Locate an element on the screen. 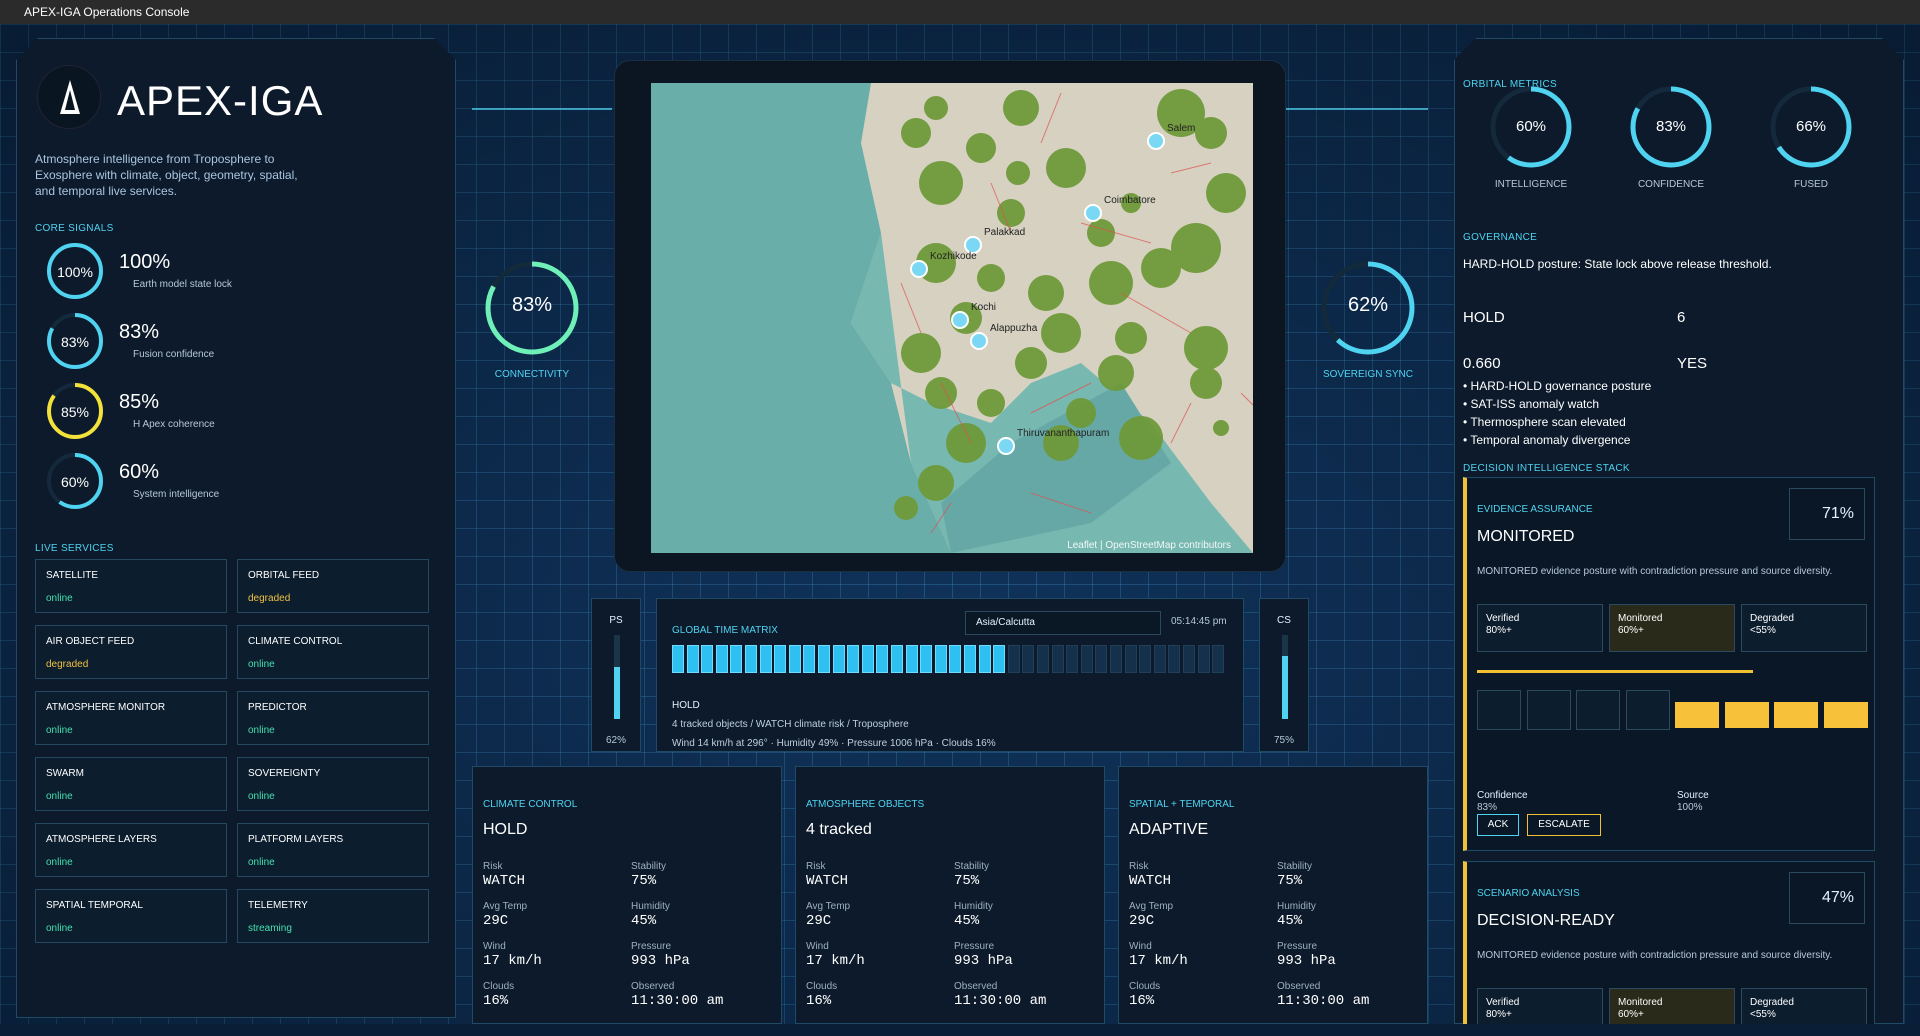  orbital-gauge: 83% CONFIDENCE is located at coordinates (1671, 138).